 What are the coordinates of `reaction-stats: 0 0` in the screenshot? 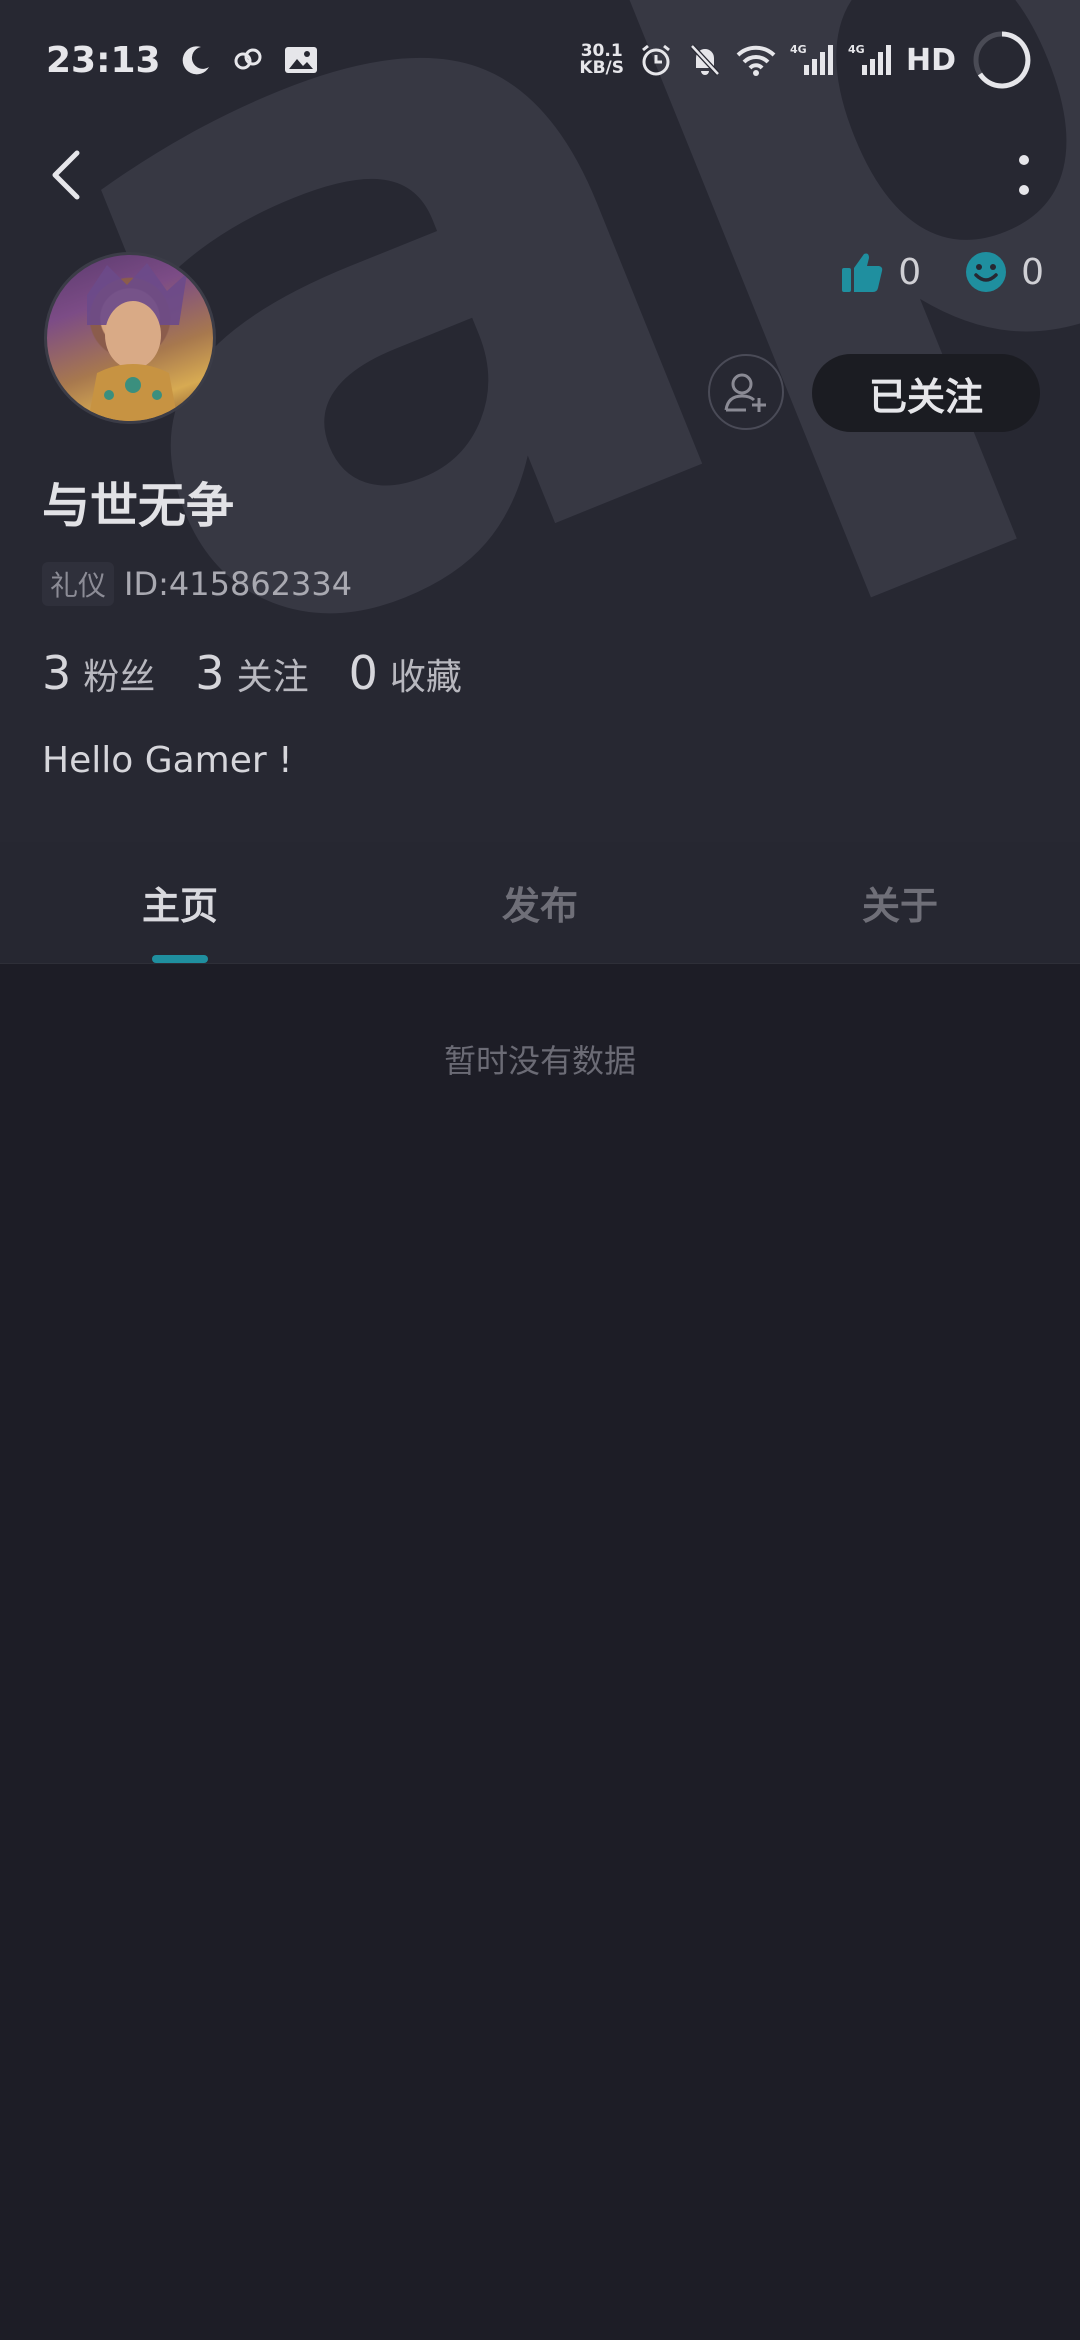 It's located at (942, 272).